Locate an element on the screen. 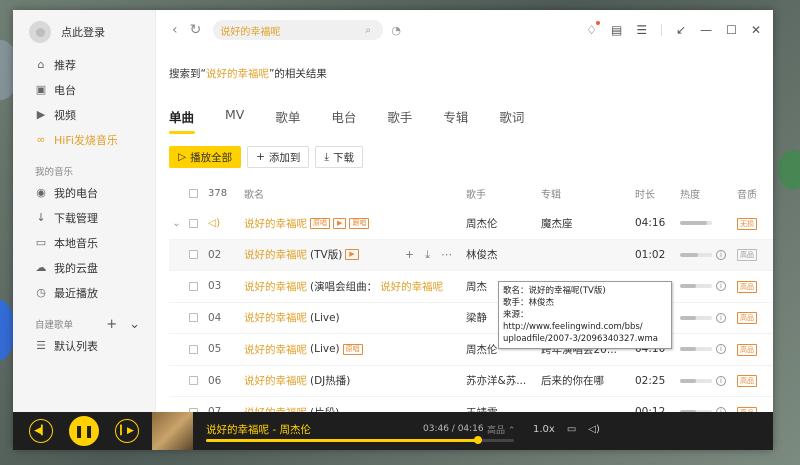  login-area: 点此登录 is located at coordinates (67, 32).